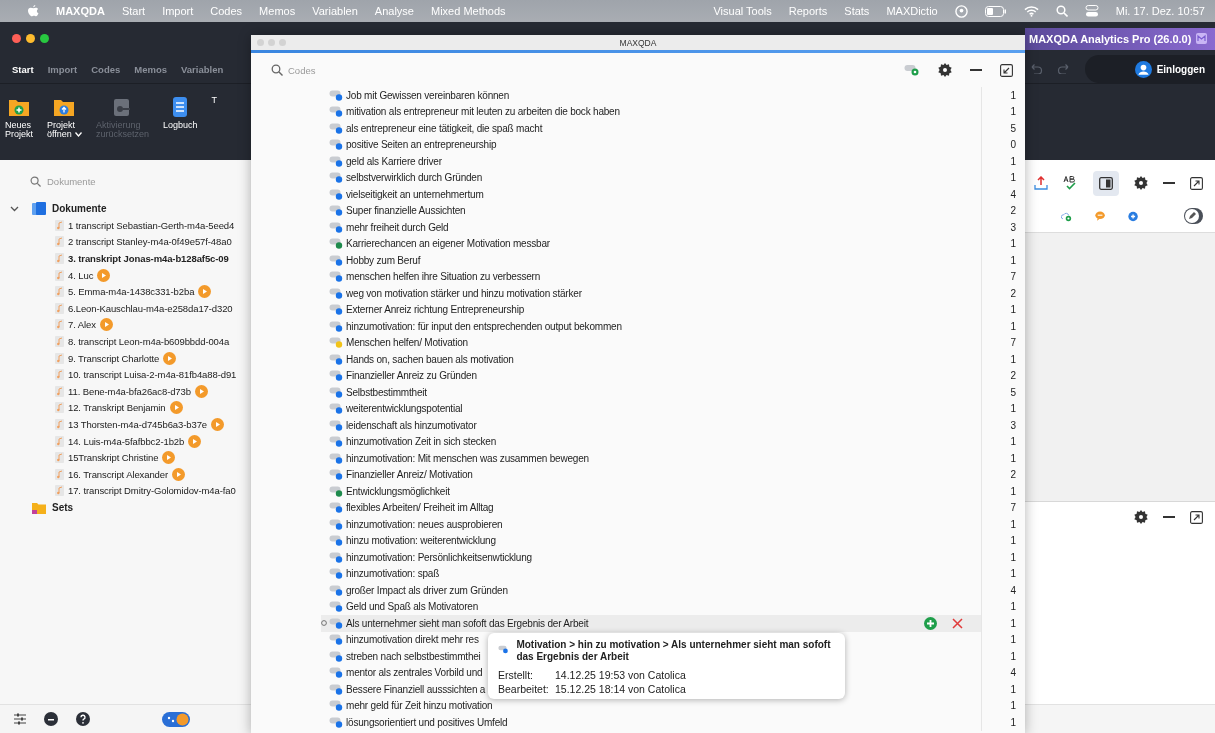 The width and height of the screenshot is (1215, 733). What do you see at coordinates (117, 408) in the screenshot?
I see `document-item: 12. Transkript Benjamin` at bounding box center [117, 408].